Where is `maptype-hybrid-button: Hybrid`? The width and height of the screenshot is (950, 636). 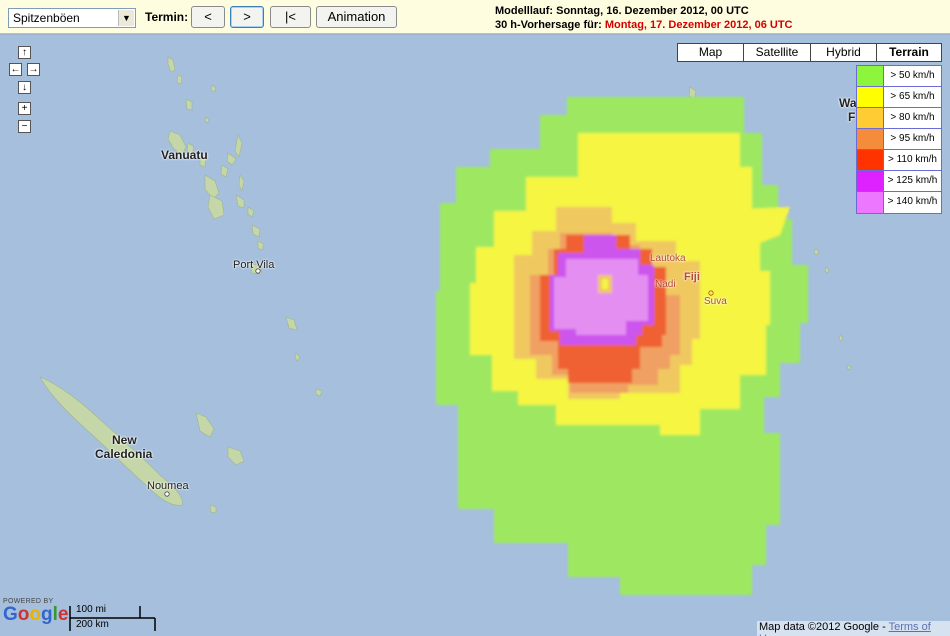 maptype-hybrid-button: Hybrid is located at coordinates (843, 52).